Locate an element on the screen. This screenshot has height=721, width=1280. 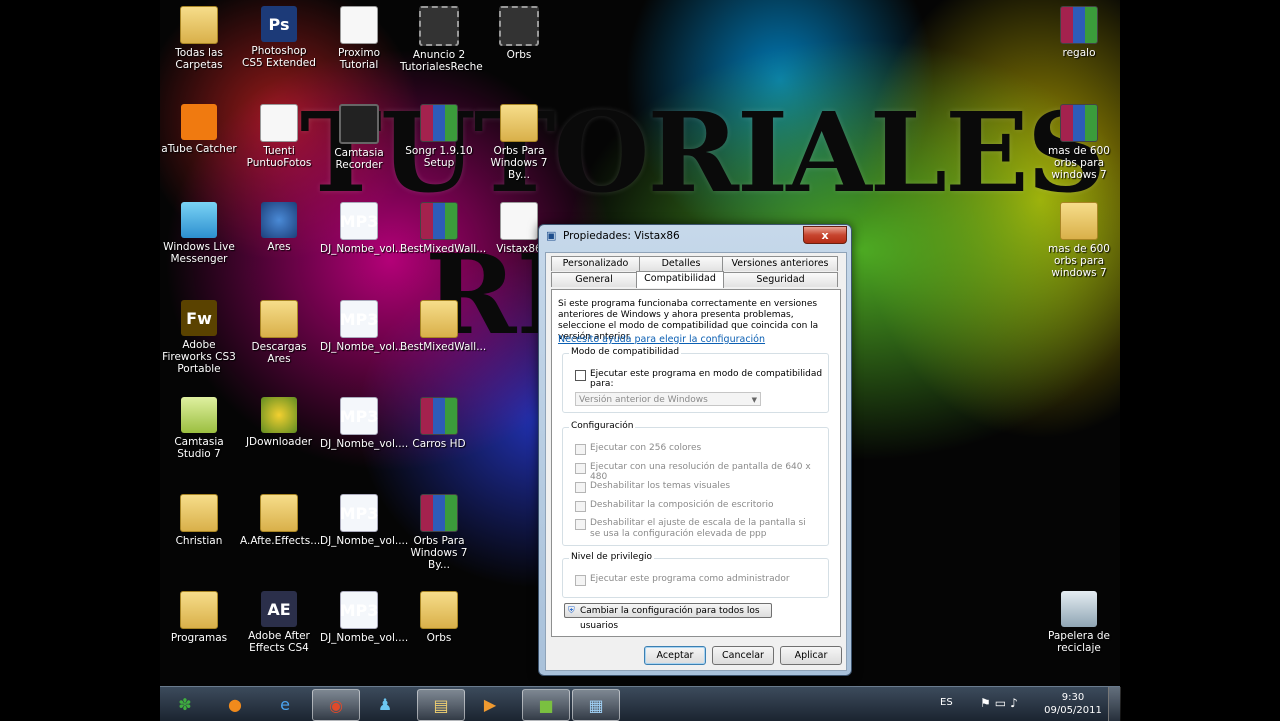
windows-version-select: Versión anterior de Windows ▼ is located at coordinates (668, 399).